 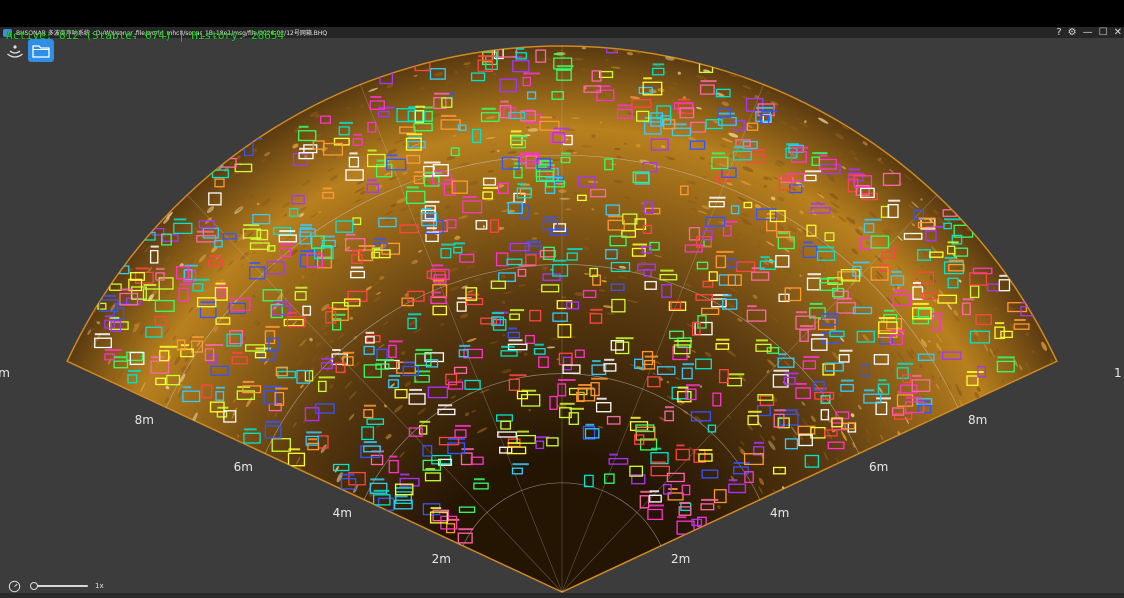 I want to click on speed-value: 1x, so click(x=99, y=586).